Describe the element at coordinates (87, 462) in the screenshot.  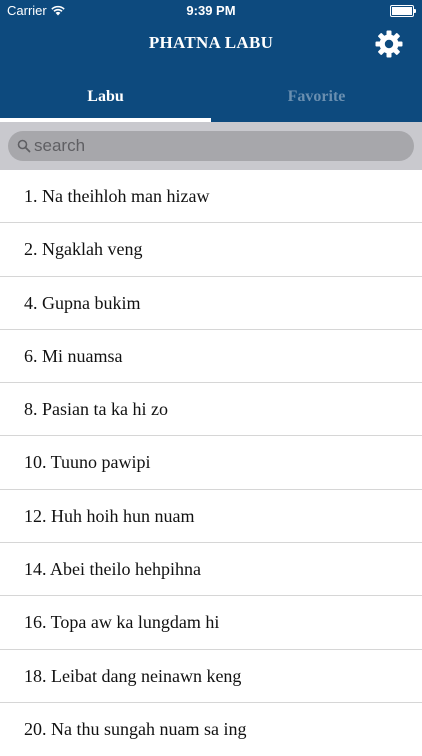
I see `song-title: 10. Tuuno pawipi` at that location.